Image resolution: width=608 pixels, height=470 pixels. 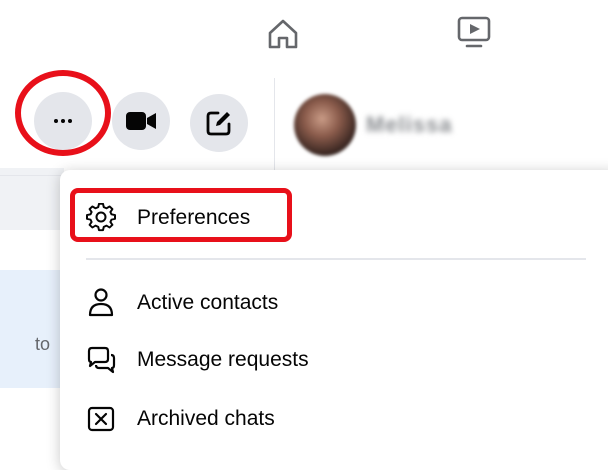 I want to click on more-options-highlight, so click(x=63, y=113).